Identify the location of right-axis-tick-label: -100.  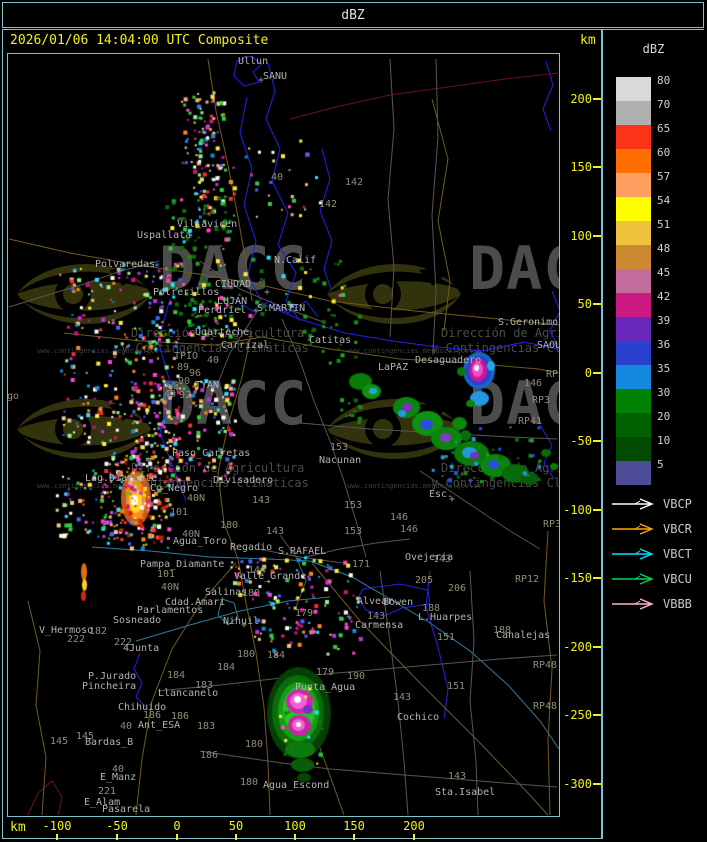
(577, 510).